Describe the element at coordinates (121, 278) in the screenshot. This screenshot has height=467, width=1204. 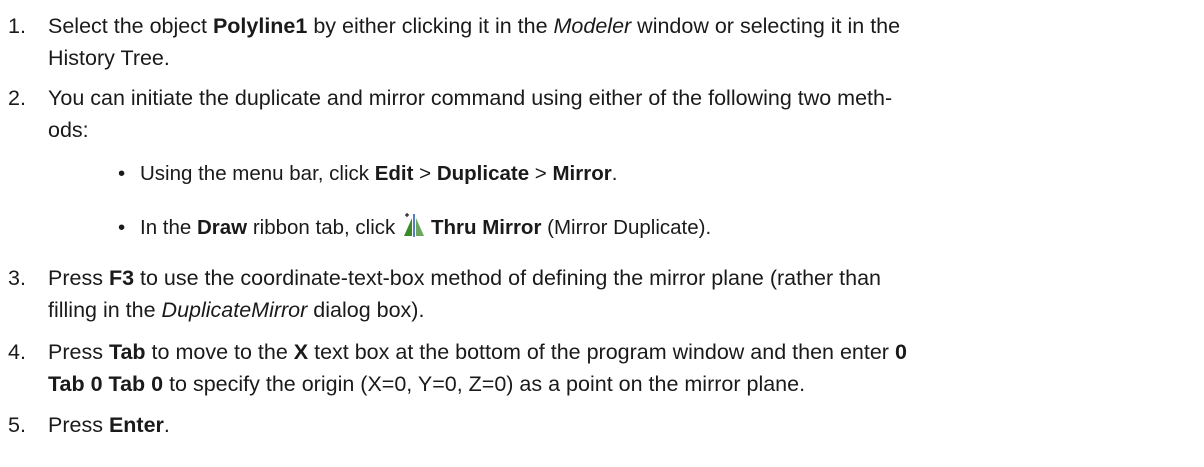
I see `key-f3: F3` at that location.